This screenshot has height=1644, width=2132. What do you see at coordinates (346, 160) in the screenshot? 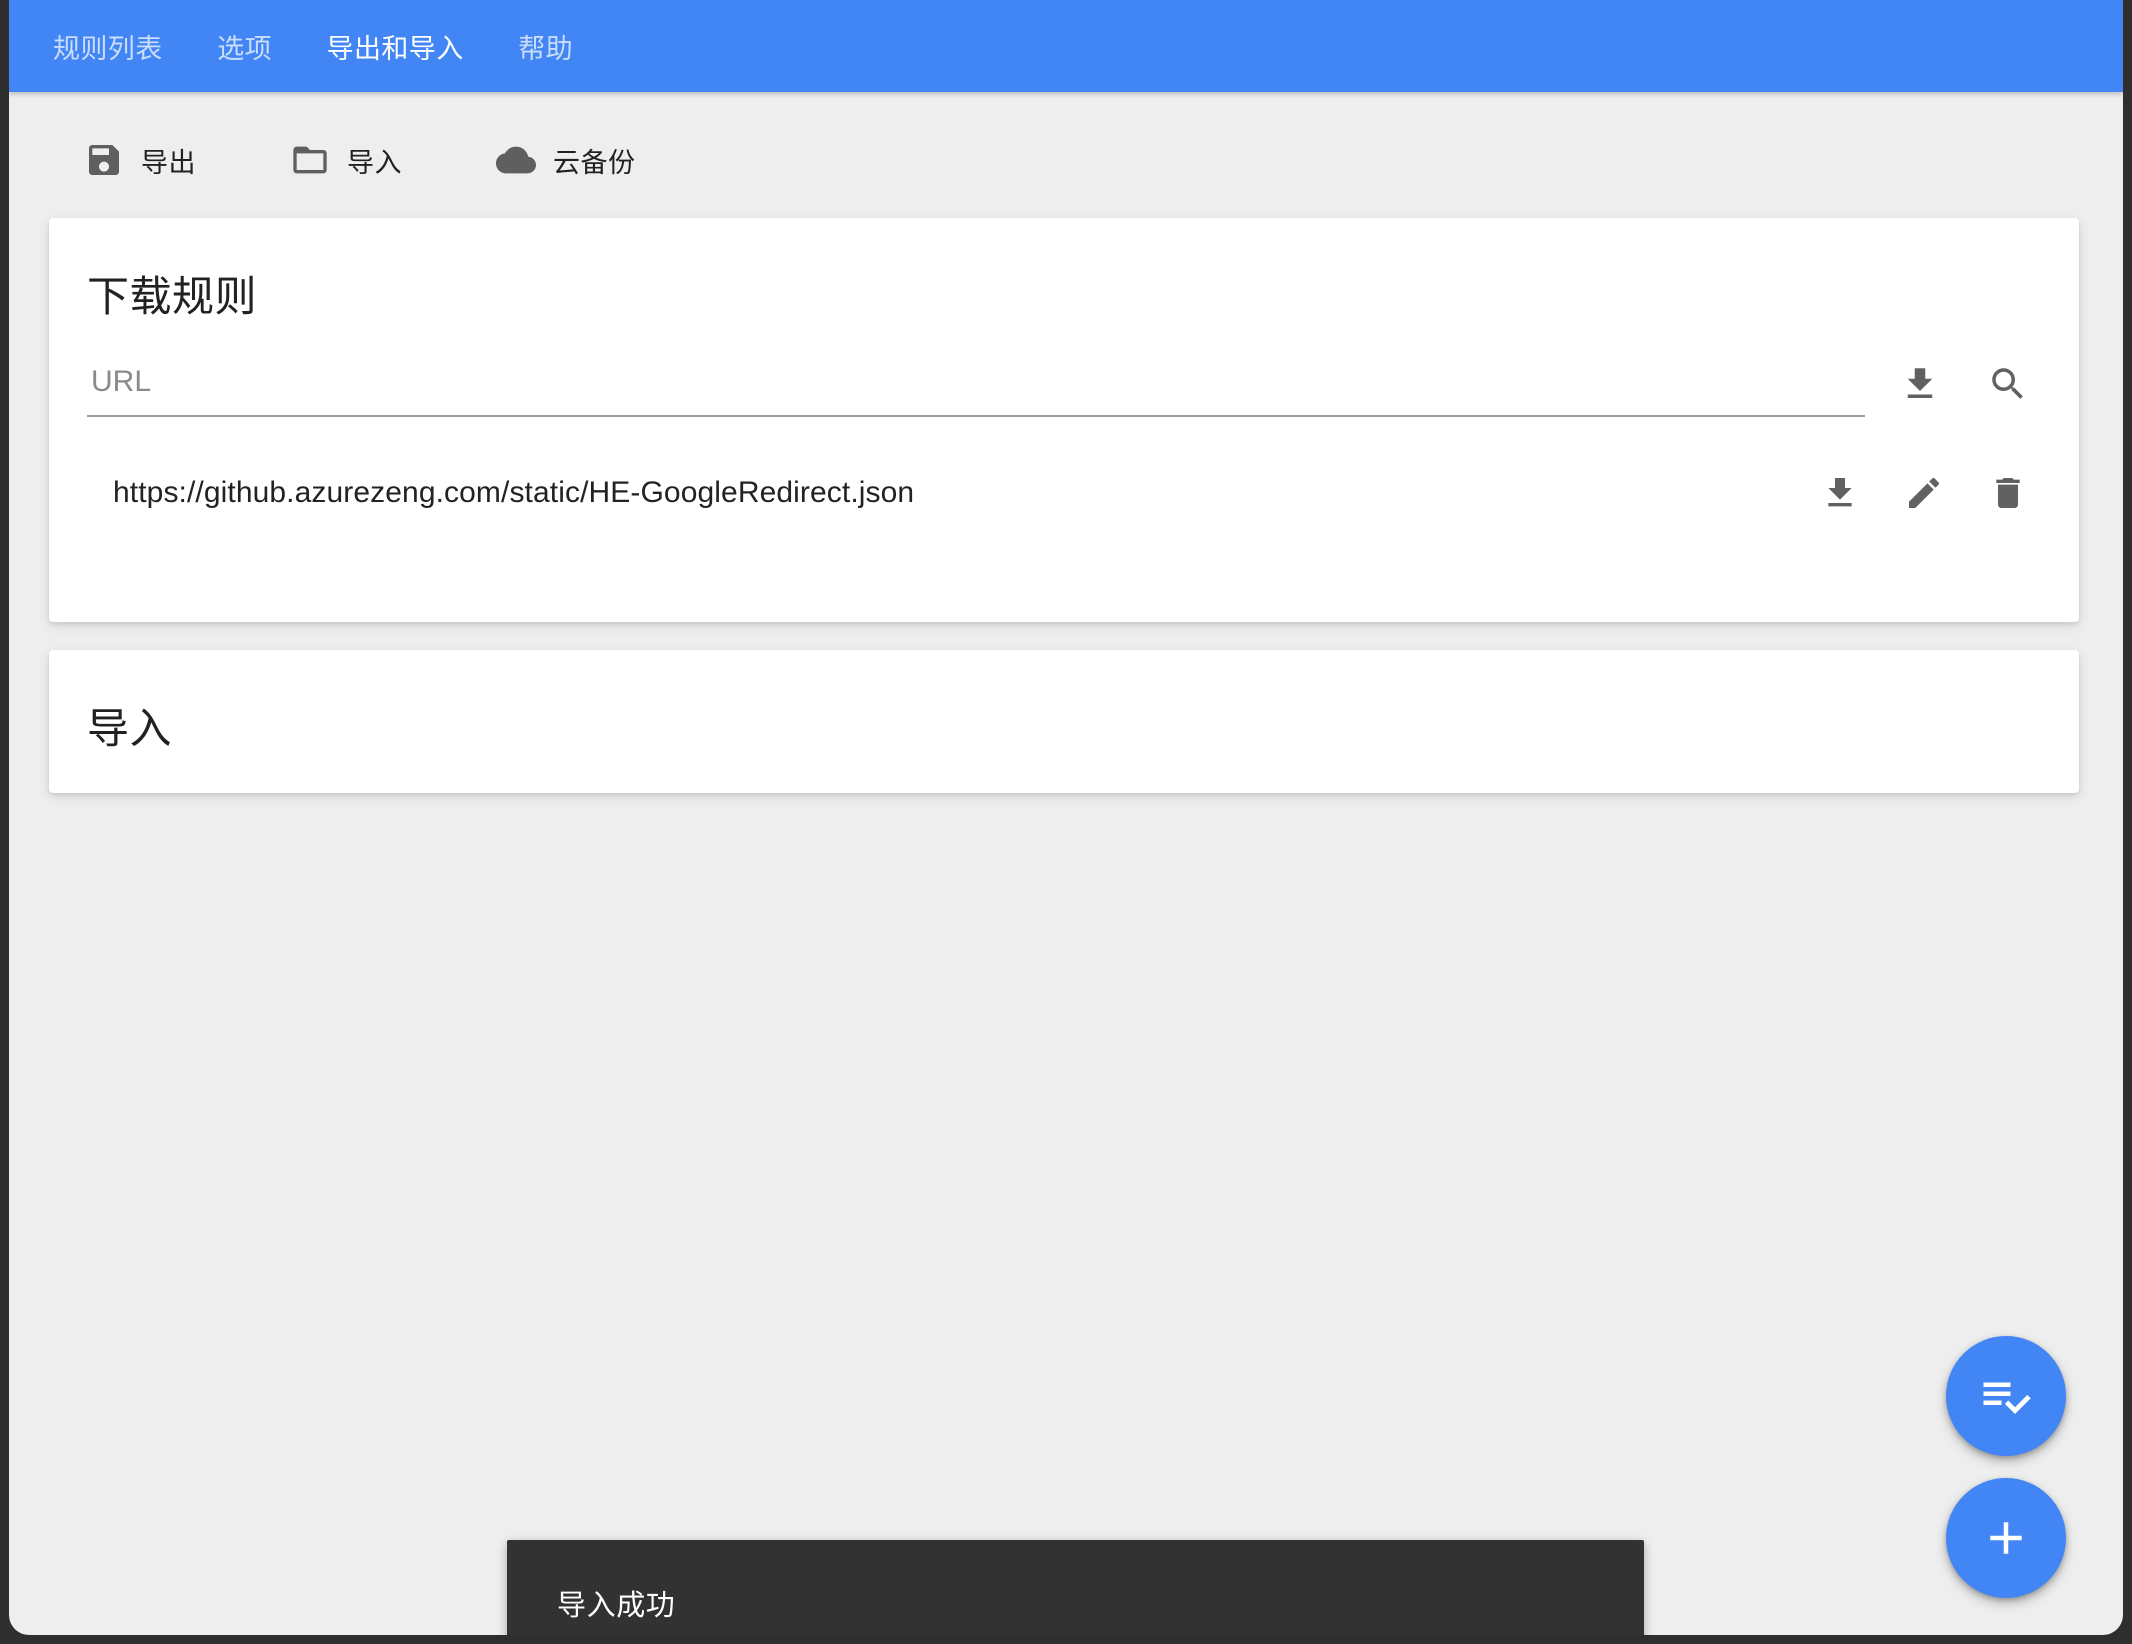
I see `import-button: 导入` at bounding box center [346, 160].